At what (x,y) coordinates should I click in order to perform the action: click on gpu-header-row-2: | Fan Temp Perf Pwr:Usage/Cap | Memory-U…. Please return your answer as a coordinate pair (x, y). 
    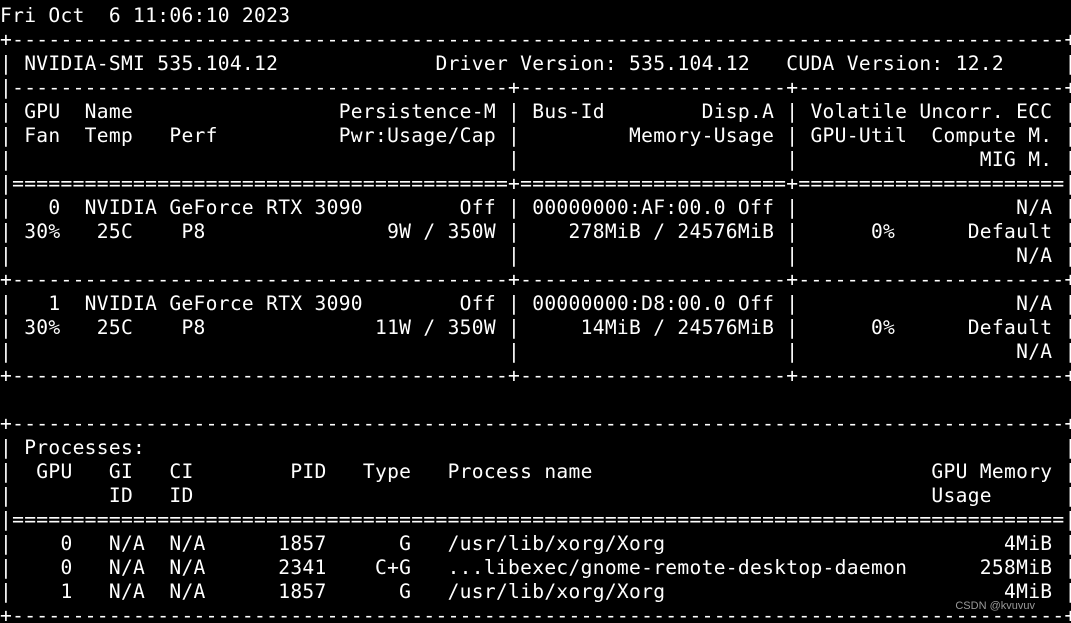
    Looking at the image, I should click on (535, 135).